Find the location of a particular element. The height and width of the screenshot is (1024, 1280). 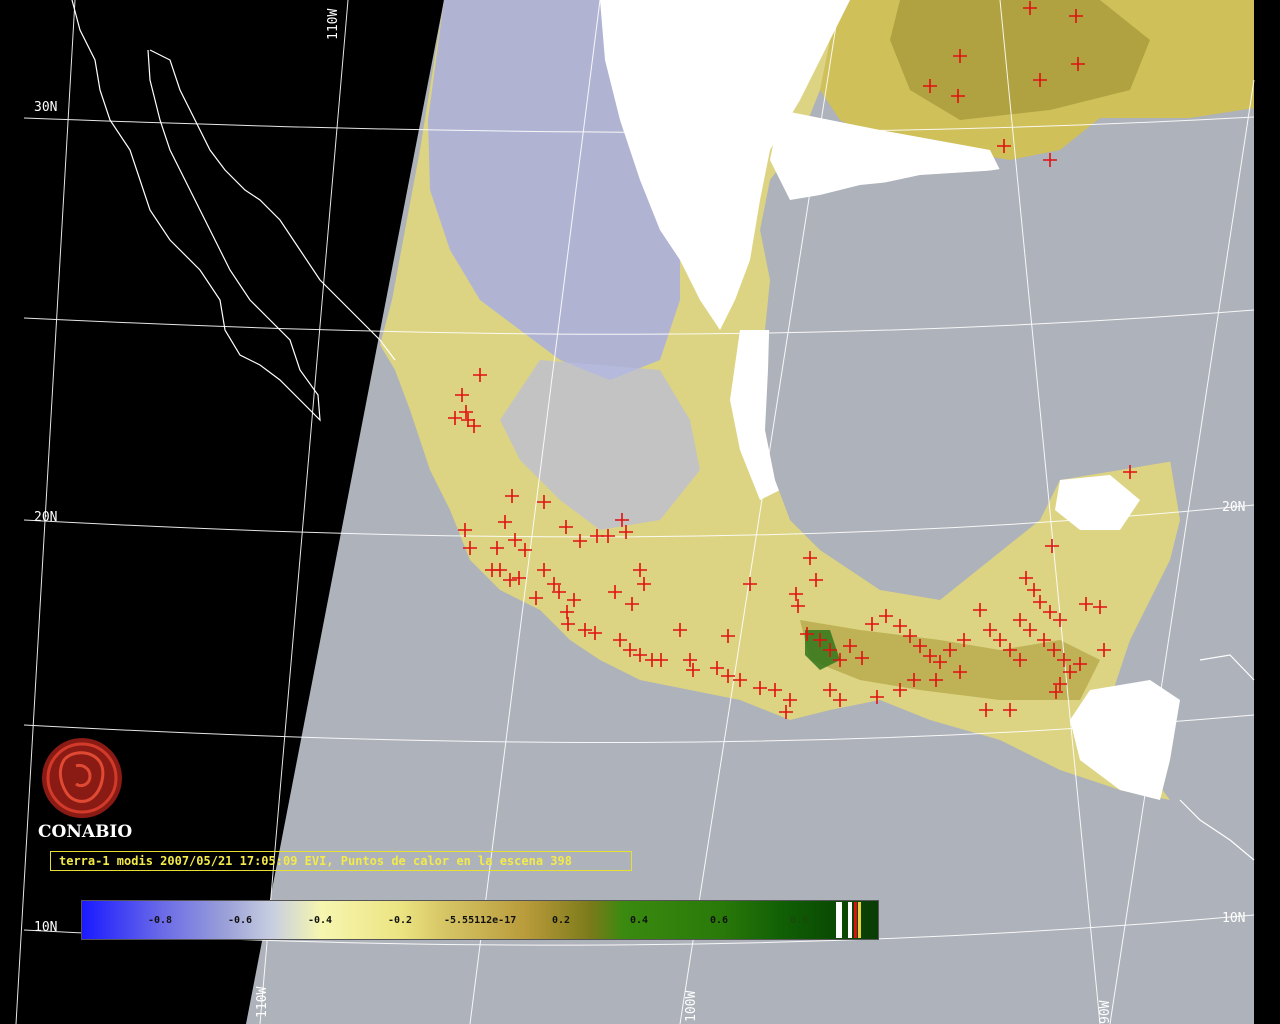

lon-label-110w-bottom: 110W is located at coordinates (262, 1002).